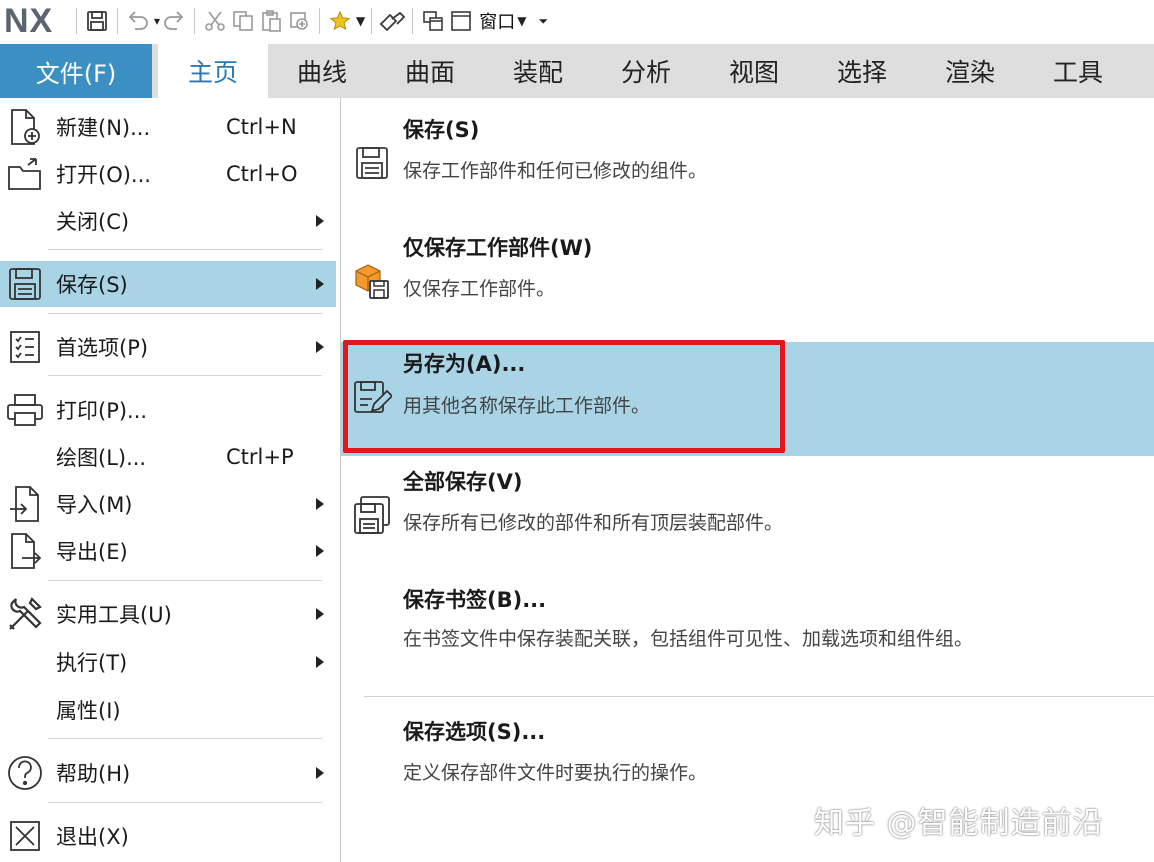 Image resolution: width=1154 pixels, height=862 pixels. What do you see at coordinates (646, 71) in the screenshot?
I see `tab-analysis: 分析` at bounding box center [646, 71].